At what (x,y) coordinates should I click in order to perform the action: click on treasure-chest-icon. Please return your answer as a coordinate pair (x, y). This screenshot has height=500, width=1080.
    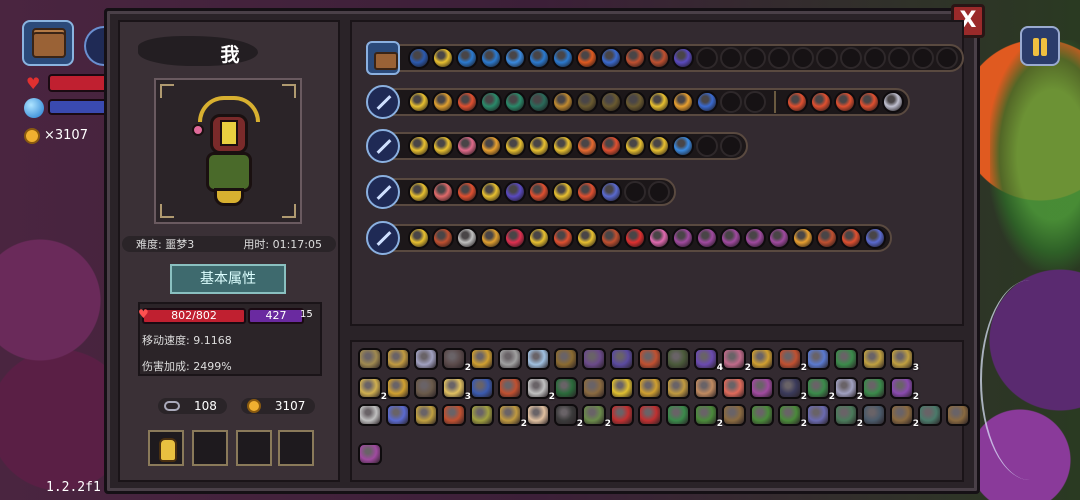
    Looking at the image, I should click on (383, 58).